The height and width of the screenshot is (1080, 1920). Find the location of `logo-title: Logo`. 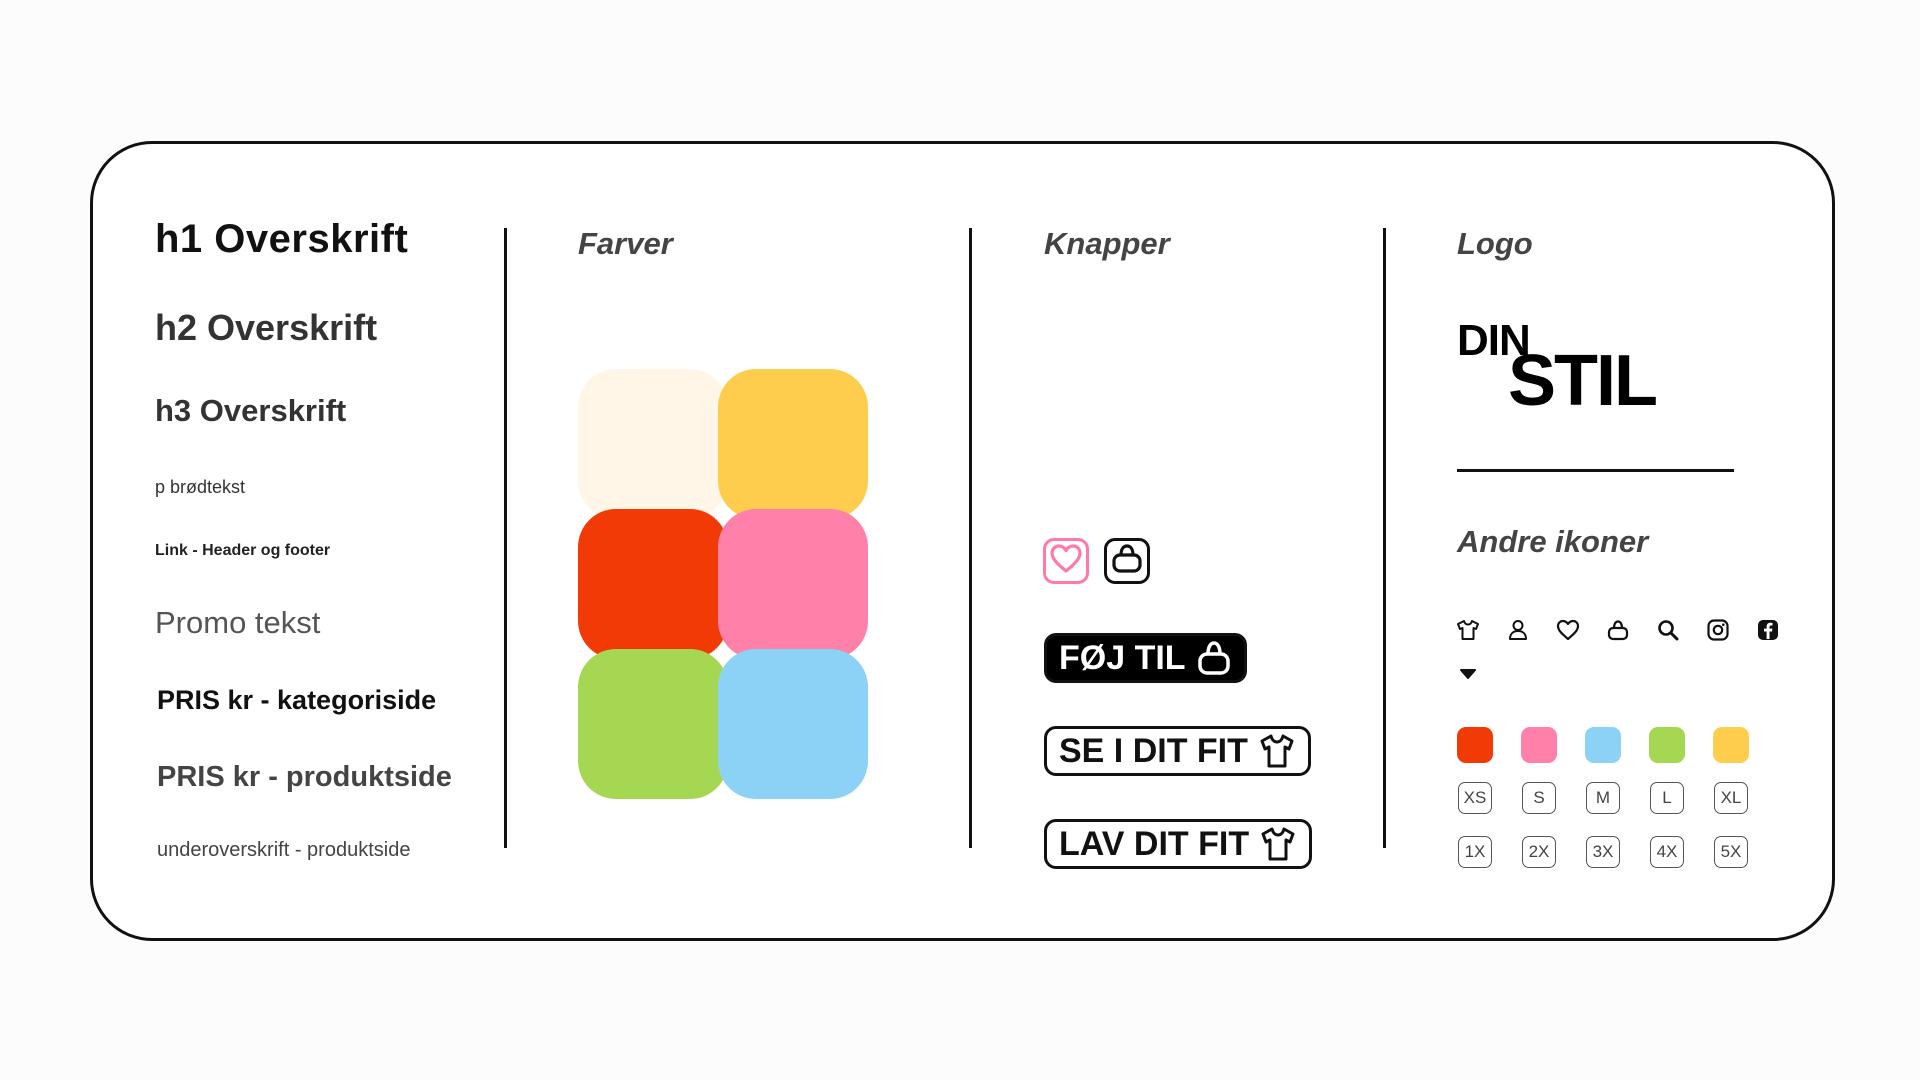

logo-title: Logo is located at coordinates (1495, 243).